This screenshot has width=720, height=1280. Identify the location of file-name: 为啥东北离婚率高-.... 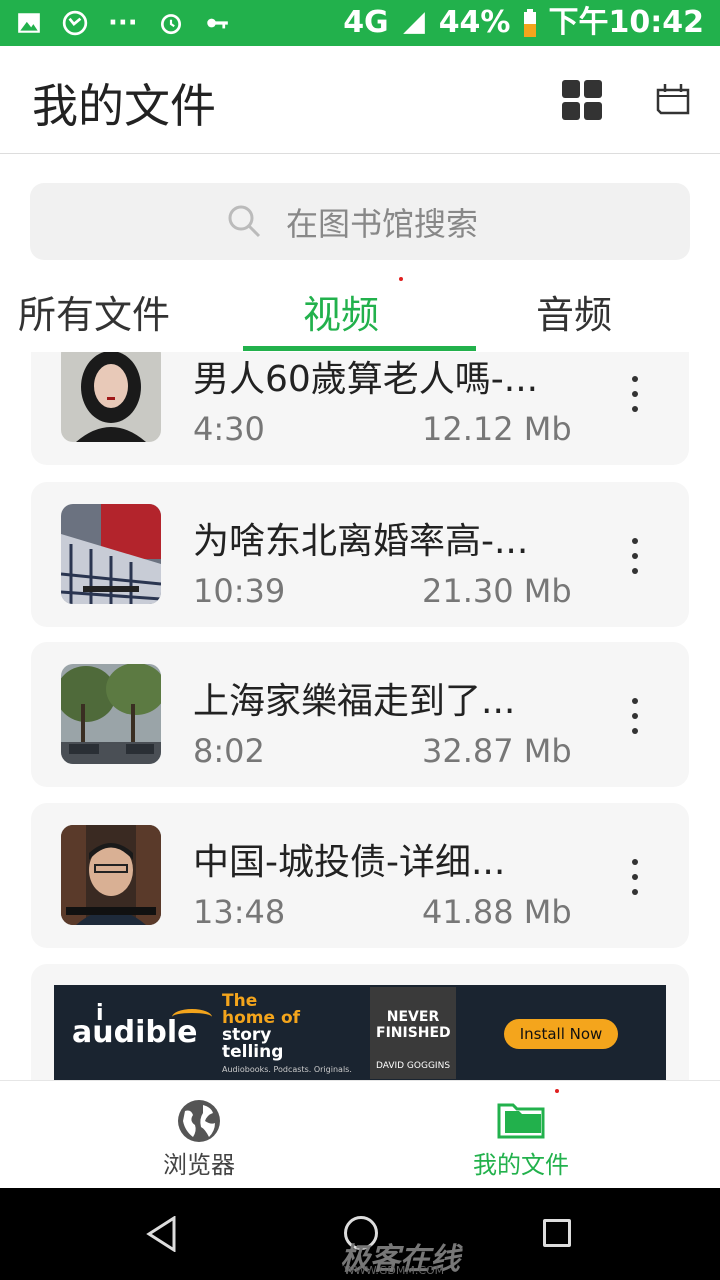
(361, 541).